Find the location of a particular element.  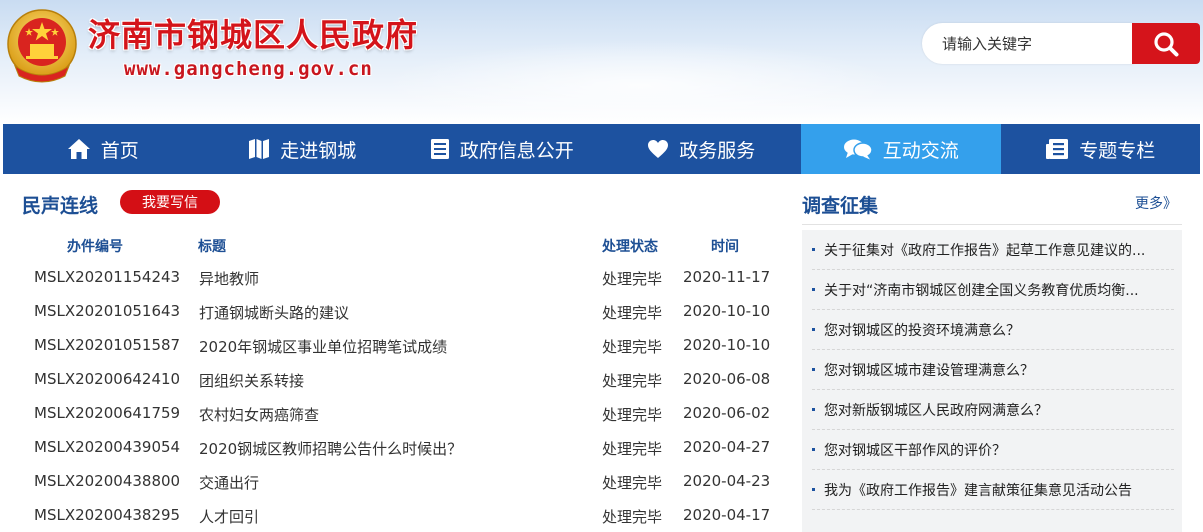

nav-label: 政务服务 is located at coordinates (717, 150).